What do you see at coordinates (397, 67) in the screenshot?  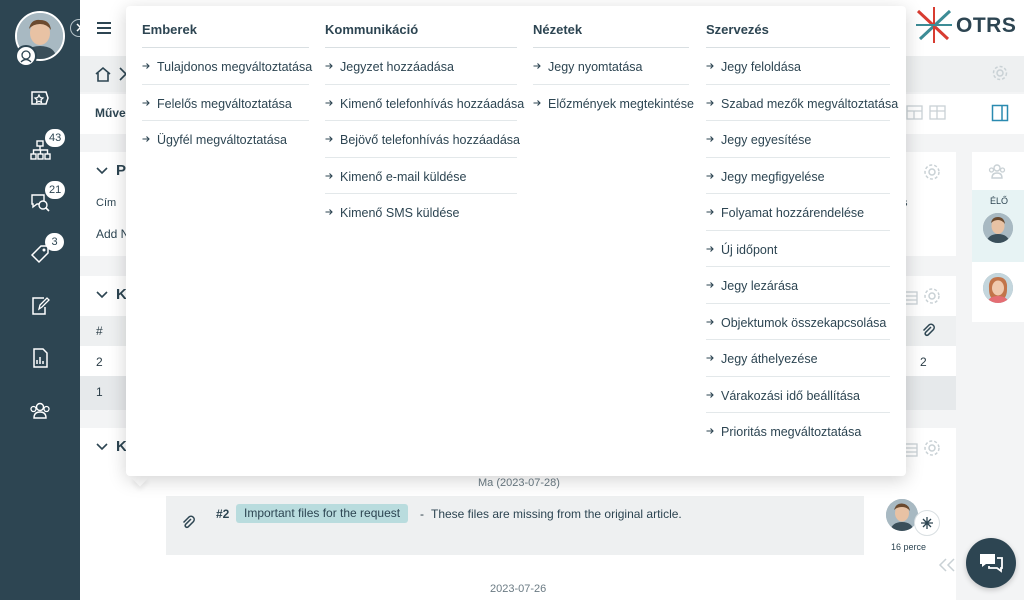 I see `menu-item-label: Jegyzet hozzáadása` at bounding box center [397, 67].